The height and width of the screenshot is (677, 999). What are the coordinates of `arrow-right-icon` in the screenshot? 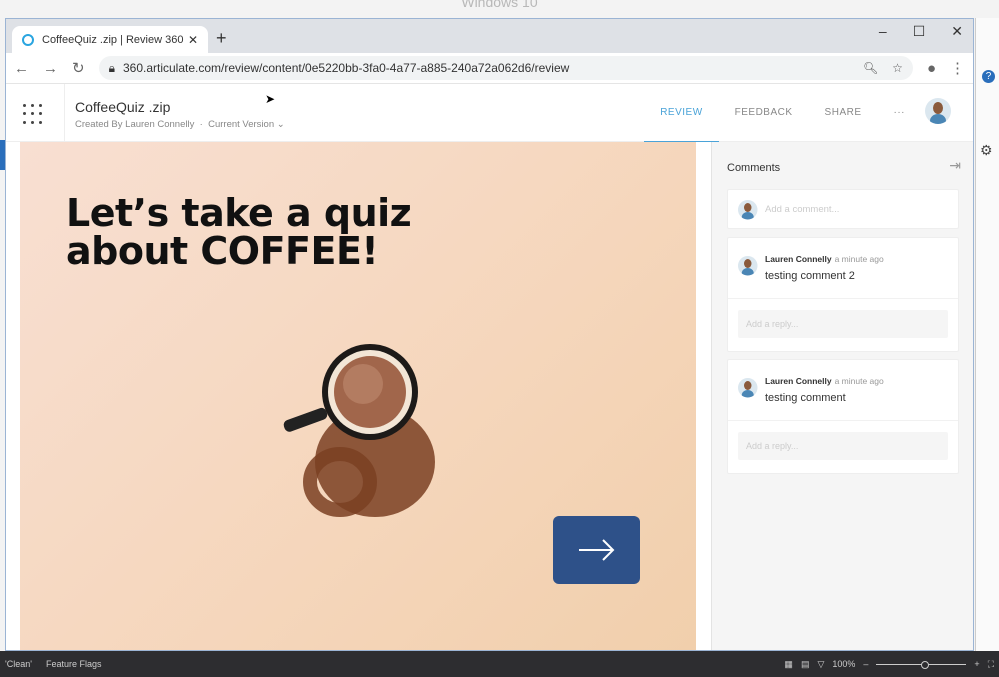 It's located at (596, 550).